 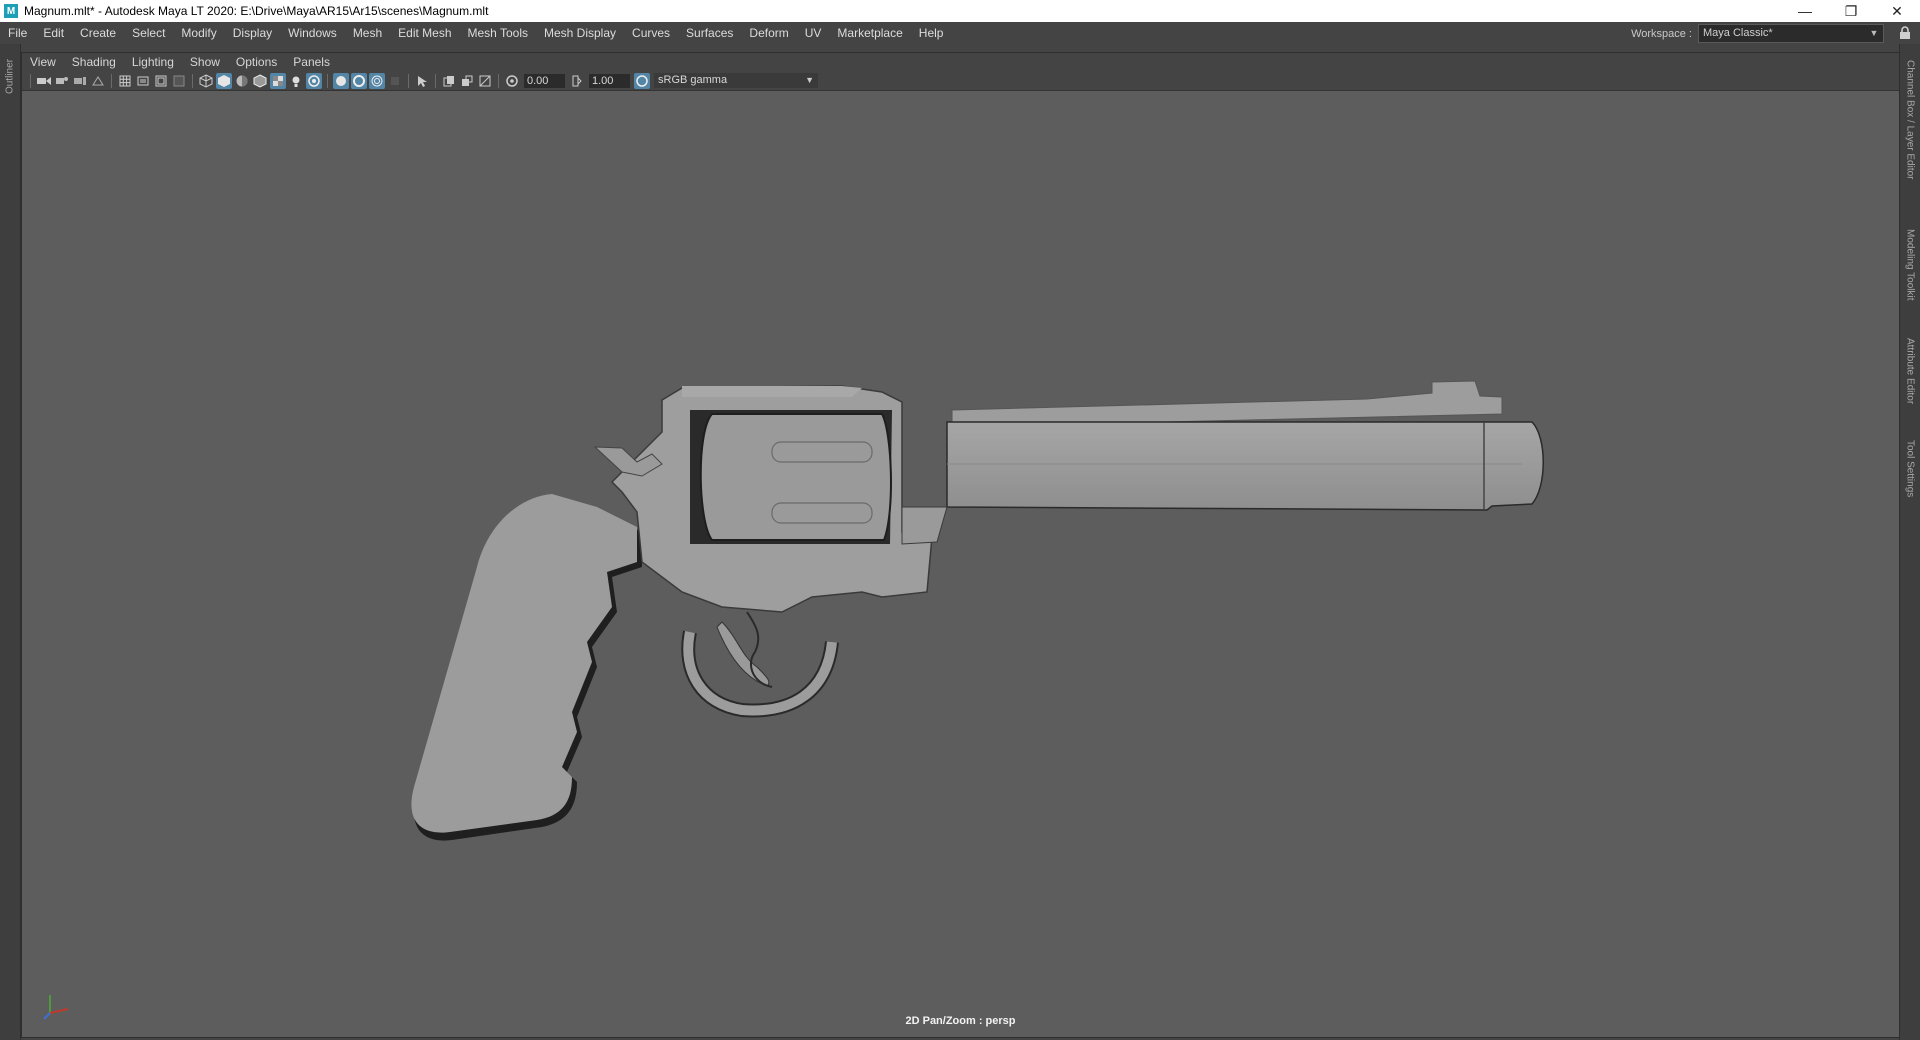 What do you see at coordinates (736, 80) in the screenshot?
I see `view-transform-dropdown: sRGB gamma ▼` at bounding box center [736, 80].